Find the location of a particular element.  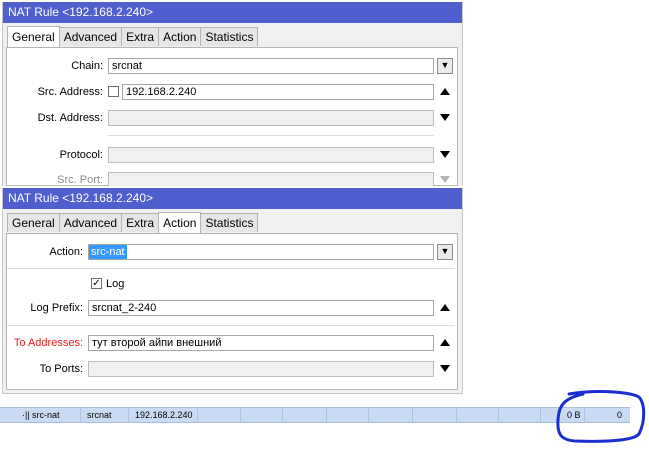

to-ports-field is located at coordinates (261, 369).